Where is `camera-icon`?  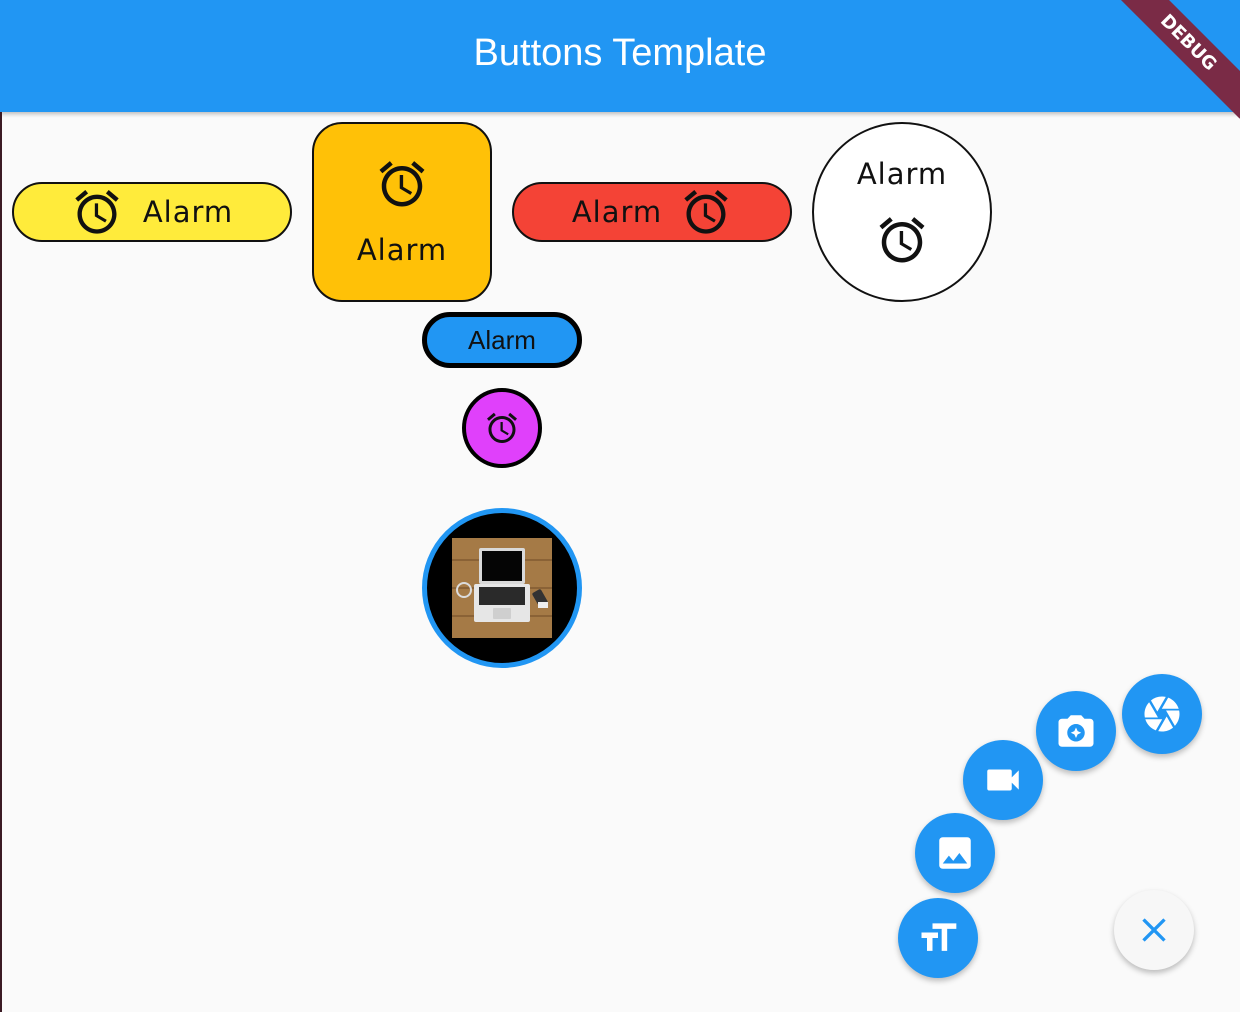
camera-icon is located at coordinates (1076, 731).